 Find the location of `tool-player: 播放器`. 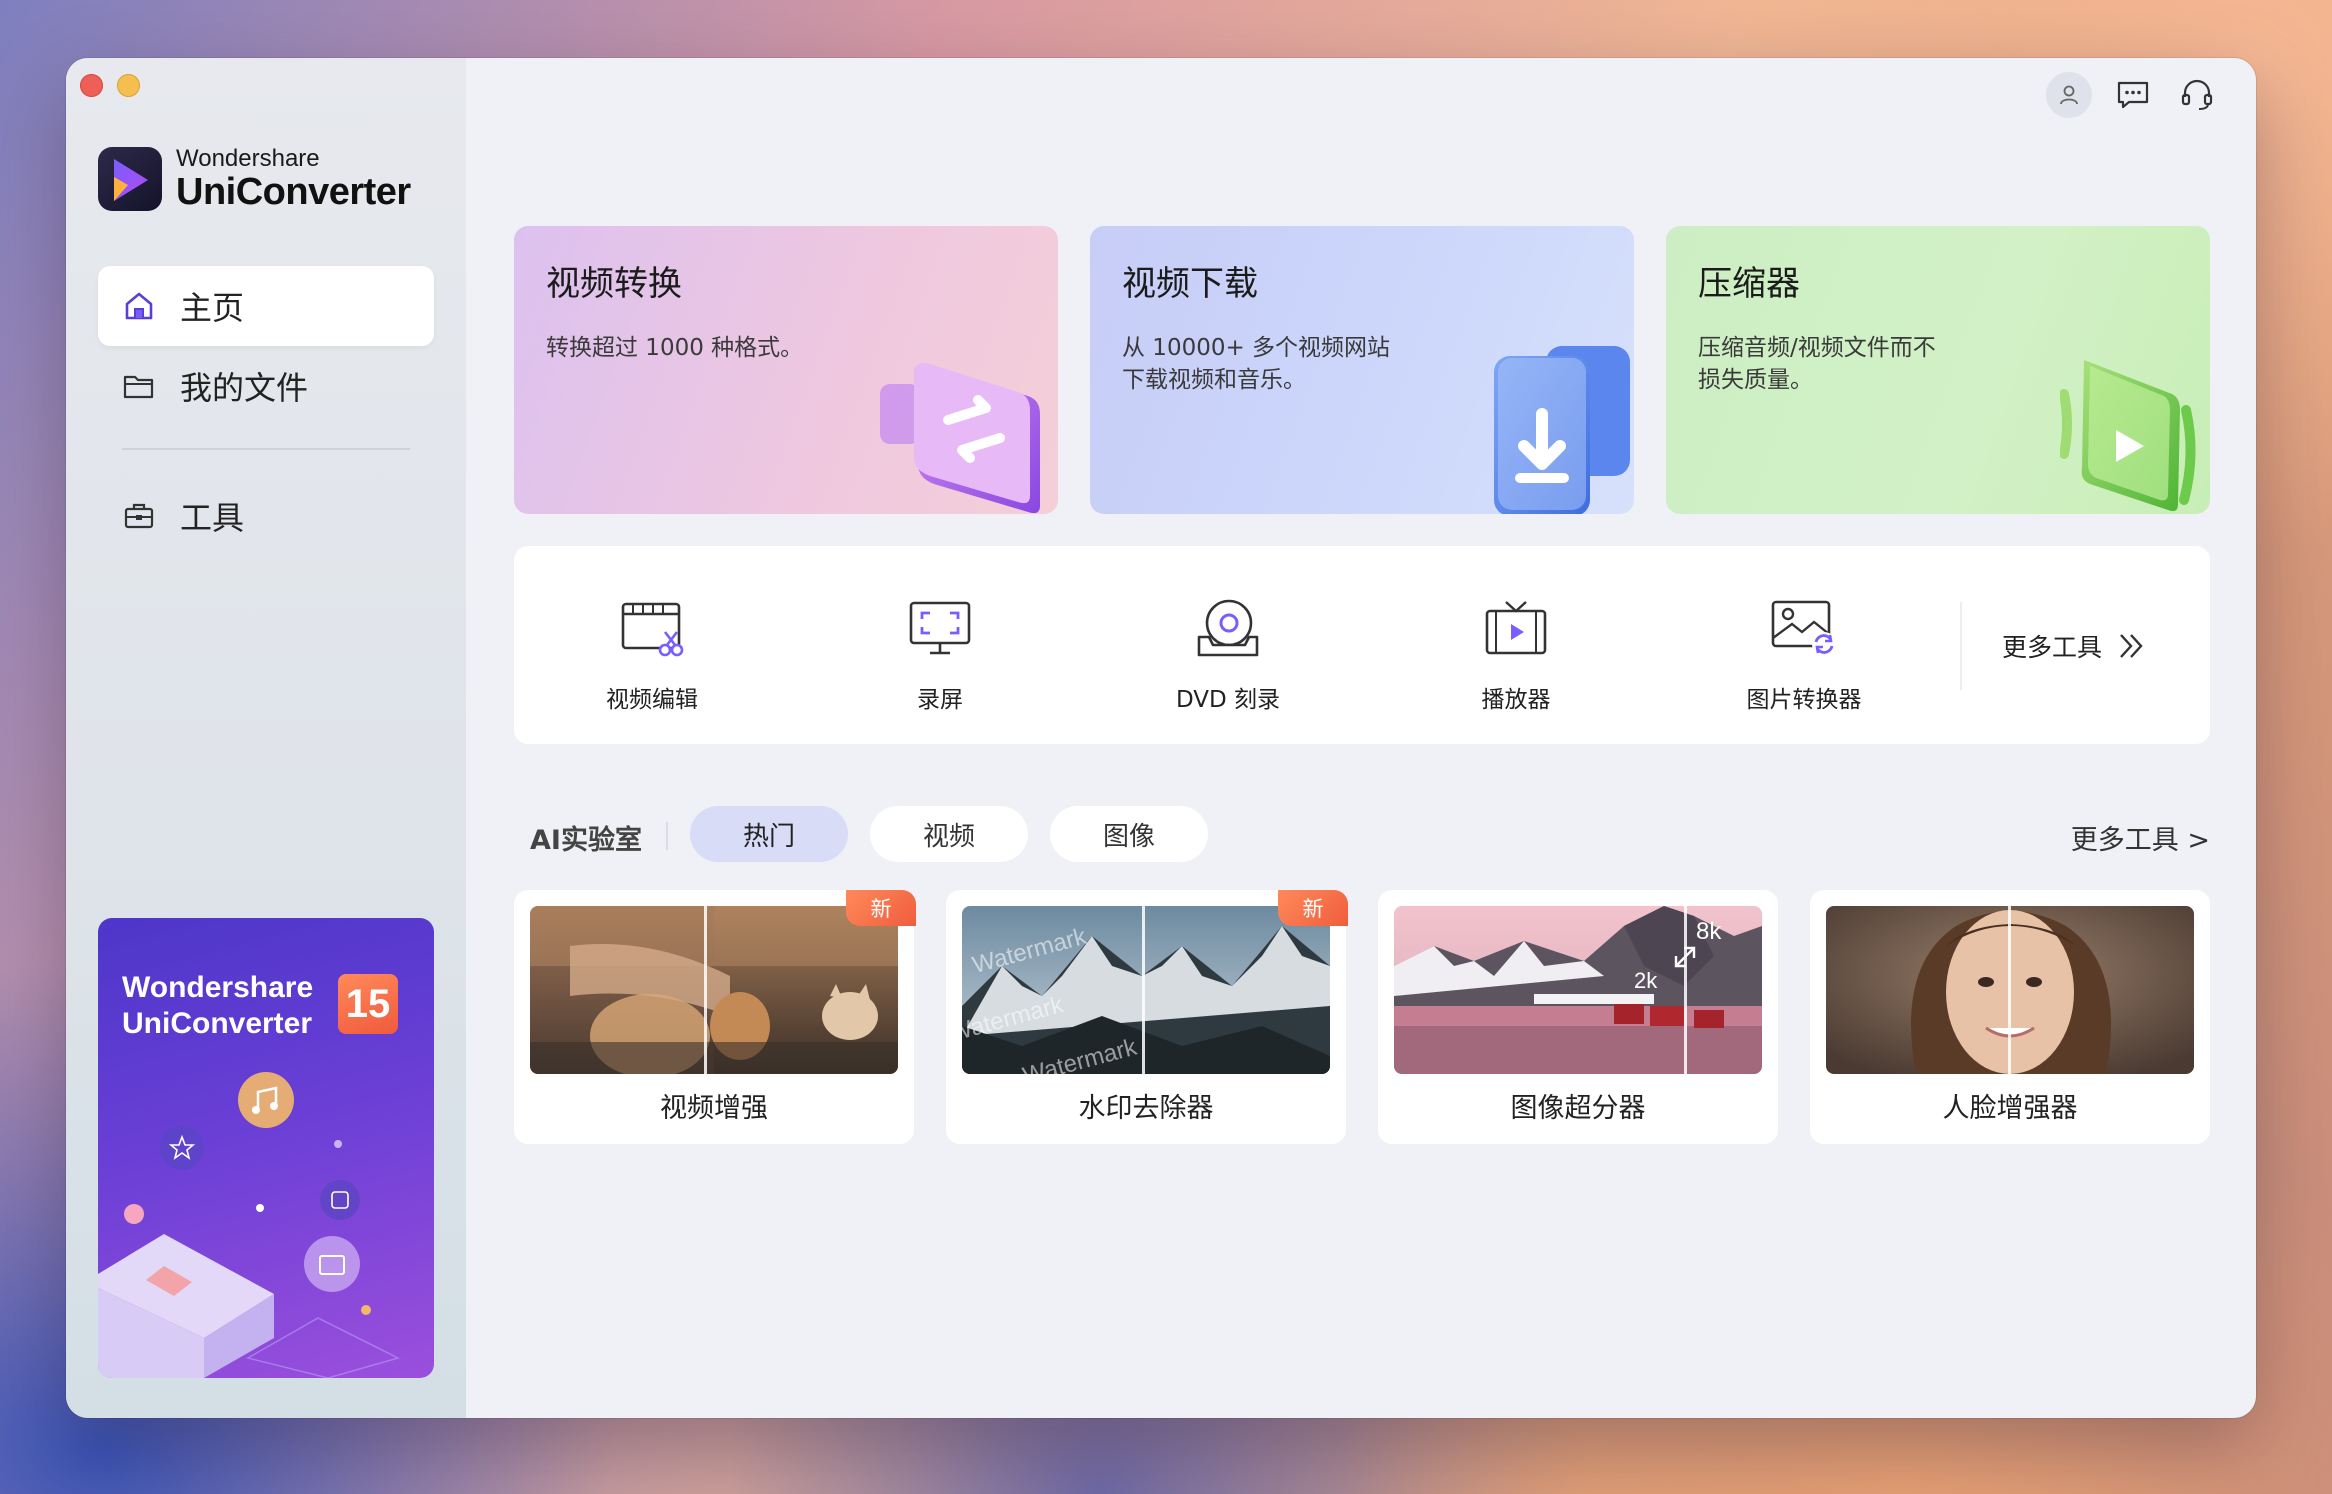

tool-player: 播放器 is located at coordinates (1516, 655).